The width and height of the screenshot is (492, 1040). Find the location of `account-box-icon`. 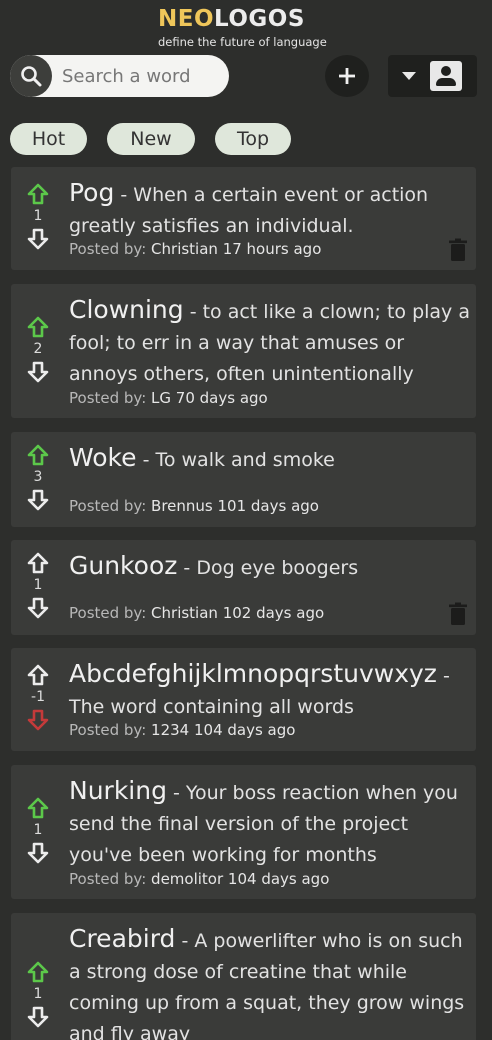

account-box-icon is located at coordinates (446, 76).